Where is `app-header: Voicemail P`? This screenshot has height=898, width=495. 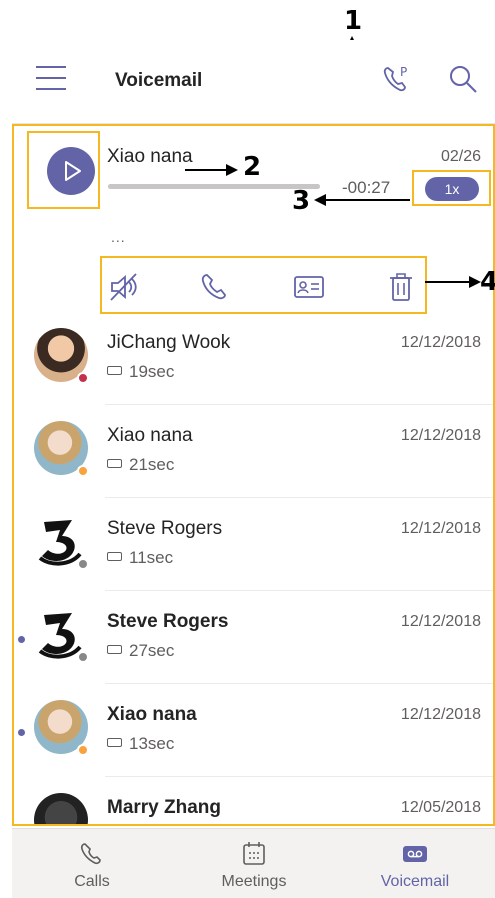 app-header: Voicemail P is located at coordinates (253, 82).